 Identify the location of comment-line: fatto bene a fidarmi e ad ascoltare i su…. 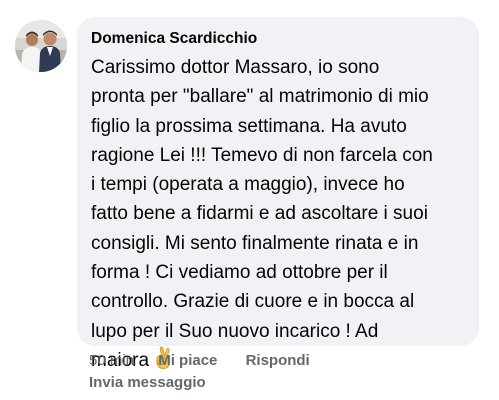
(259, 214).